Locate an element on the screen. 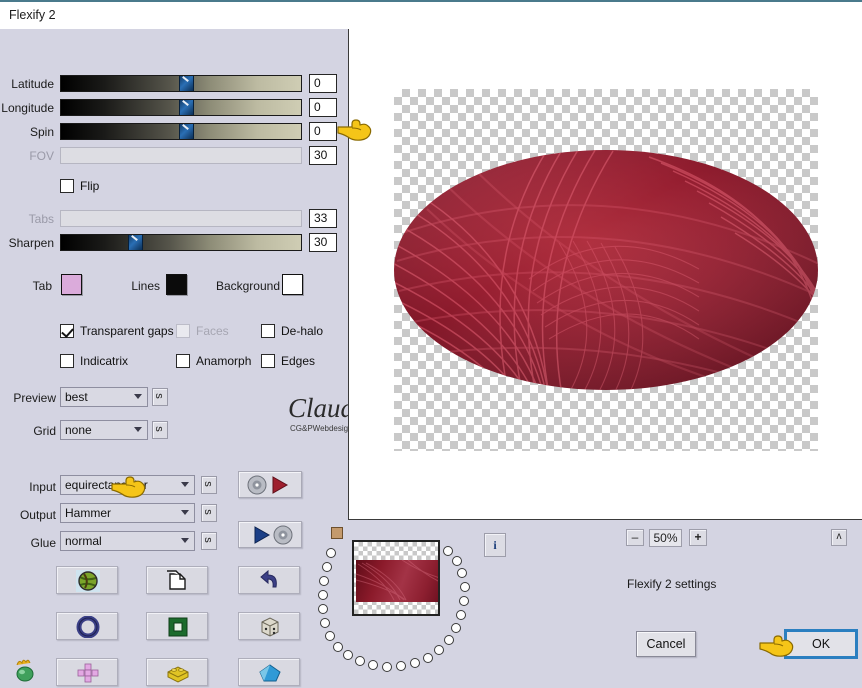 This screenshot has height=688, width=862. checkbox-box-transparent-gaps is located at coordinates (67, 331).